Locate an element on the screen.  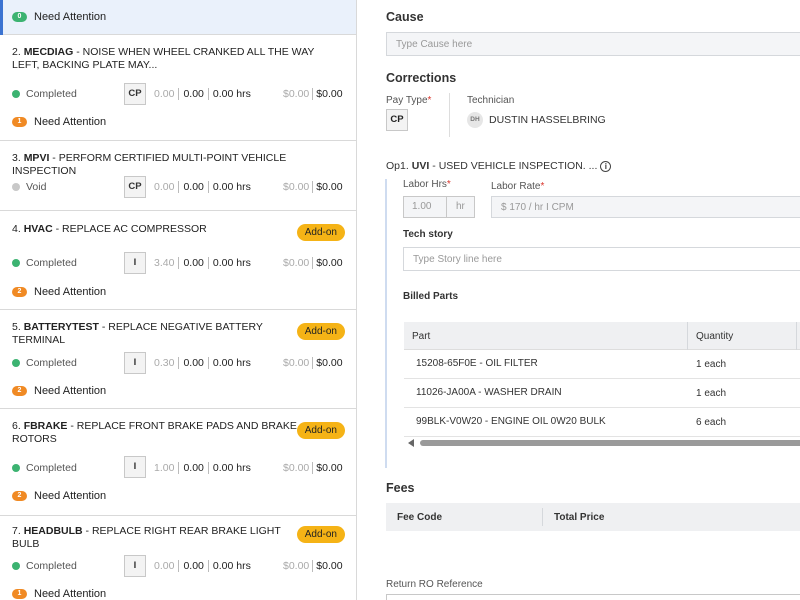
billed-parts-label: Billed Parts is located at coordinates (431, 296).